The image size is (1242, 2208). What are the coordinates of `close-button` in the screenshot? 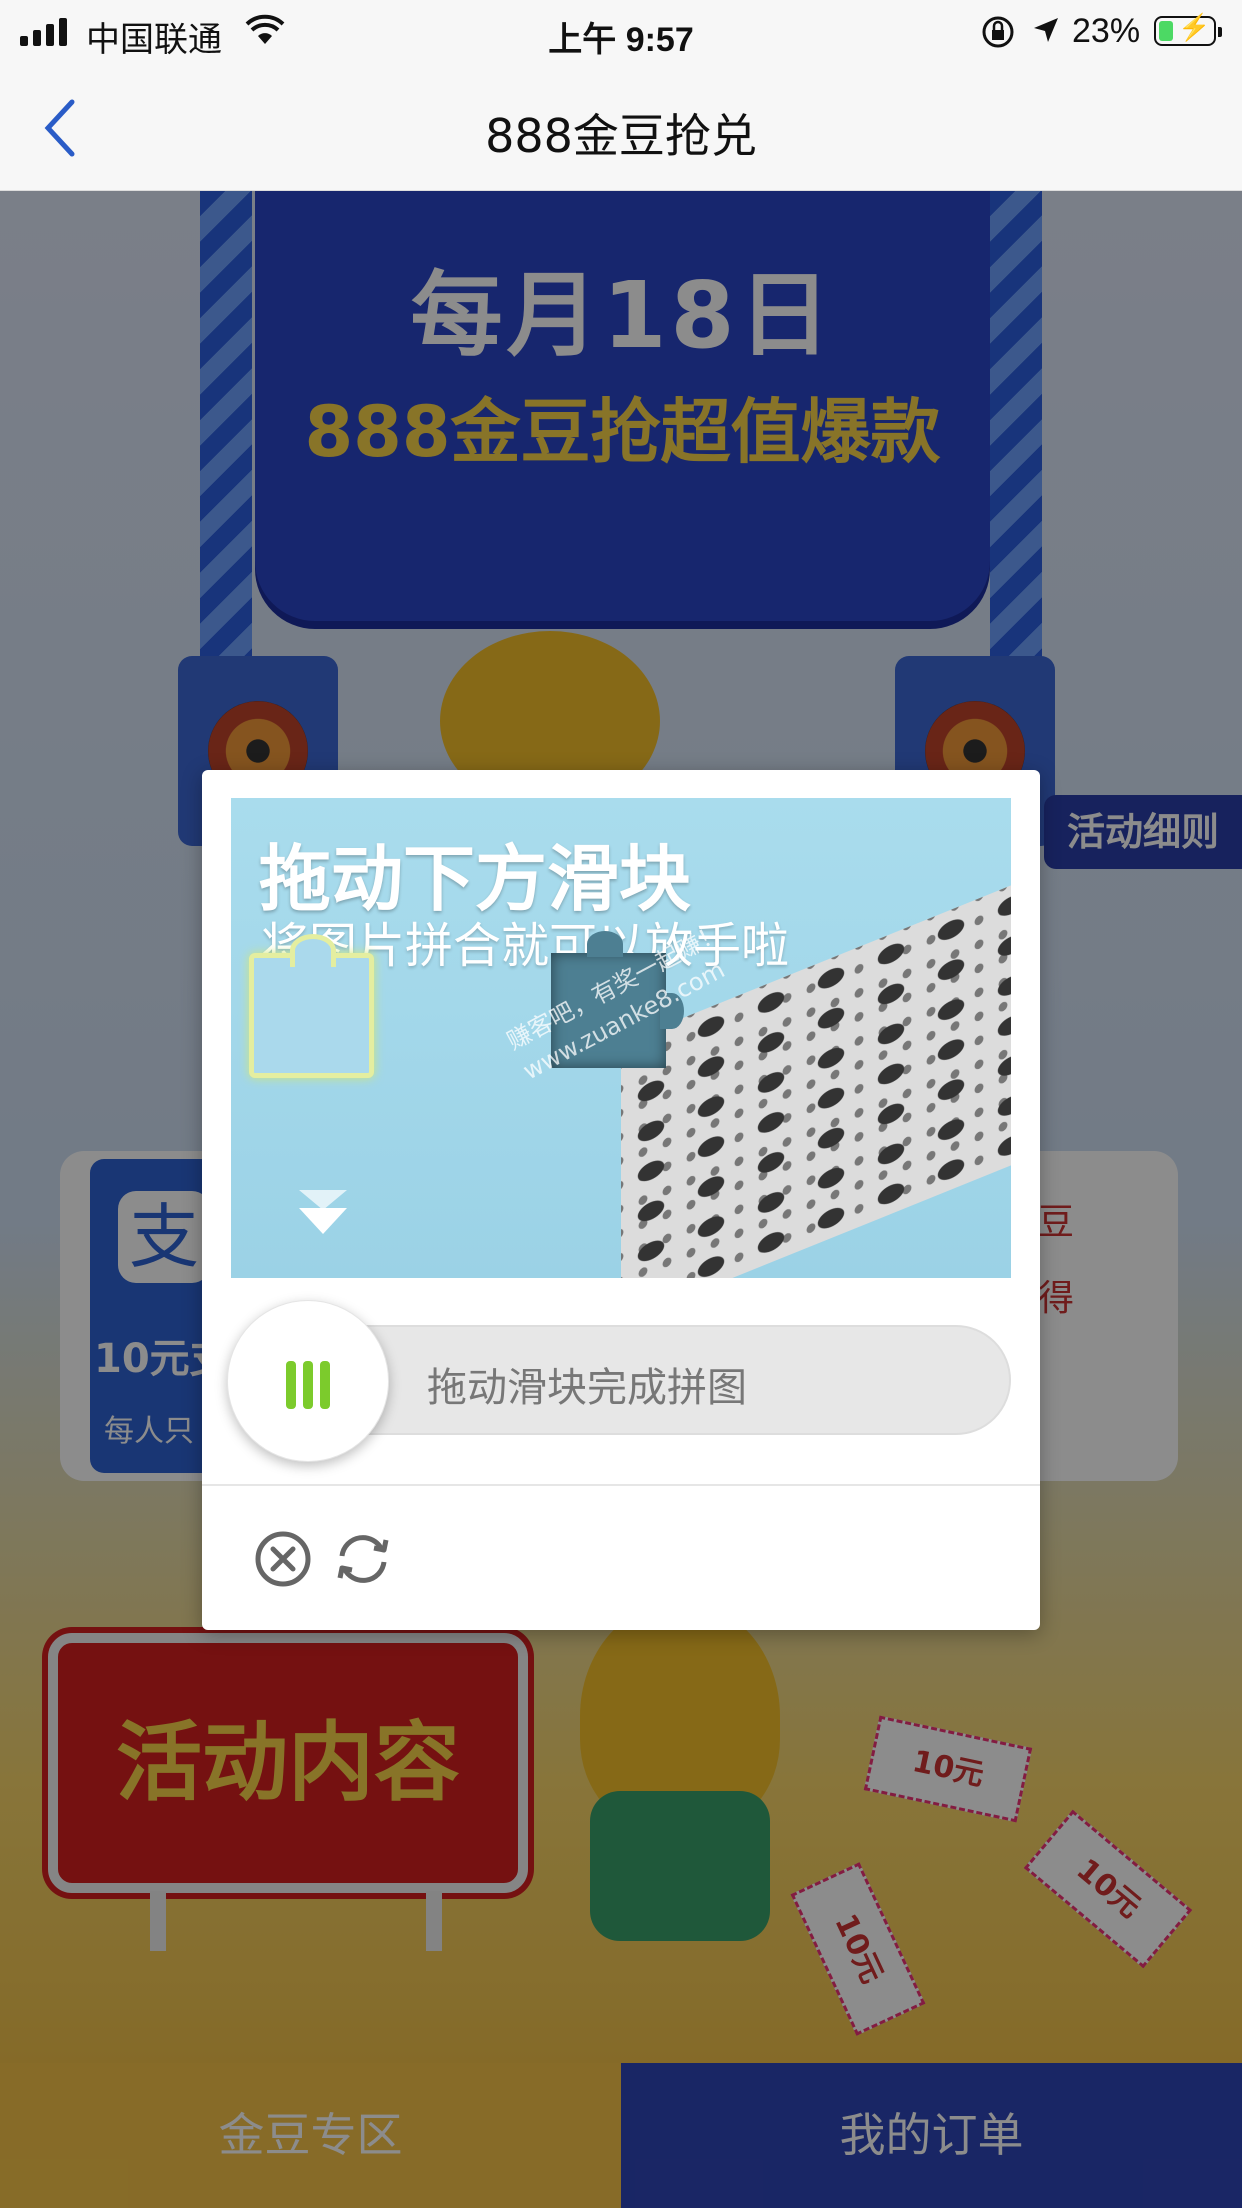 It's located at (283, 1559).